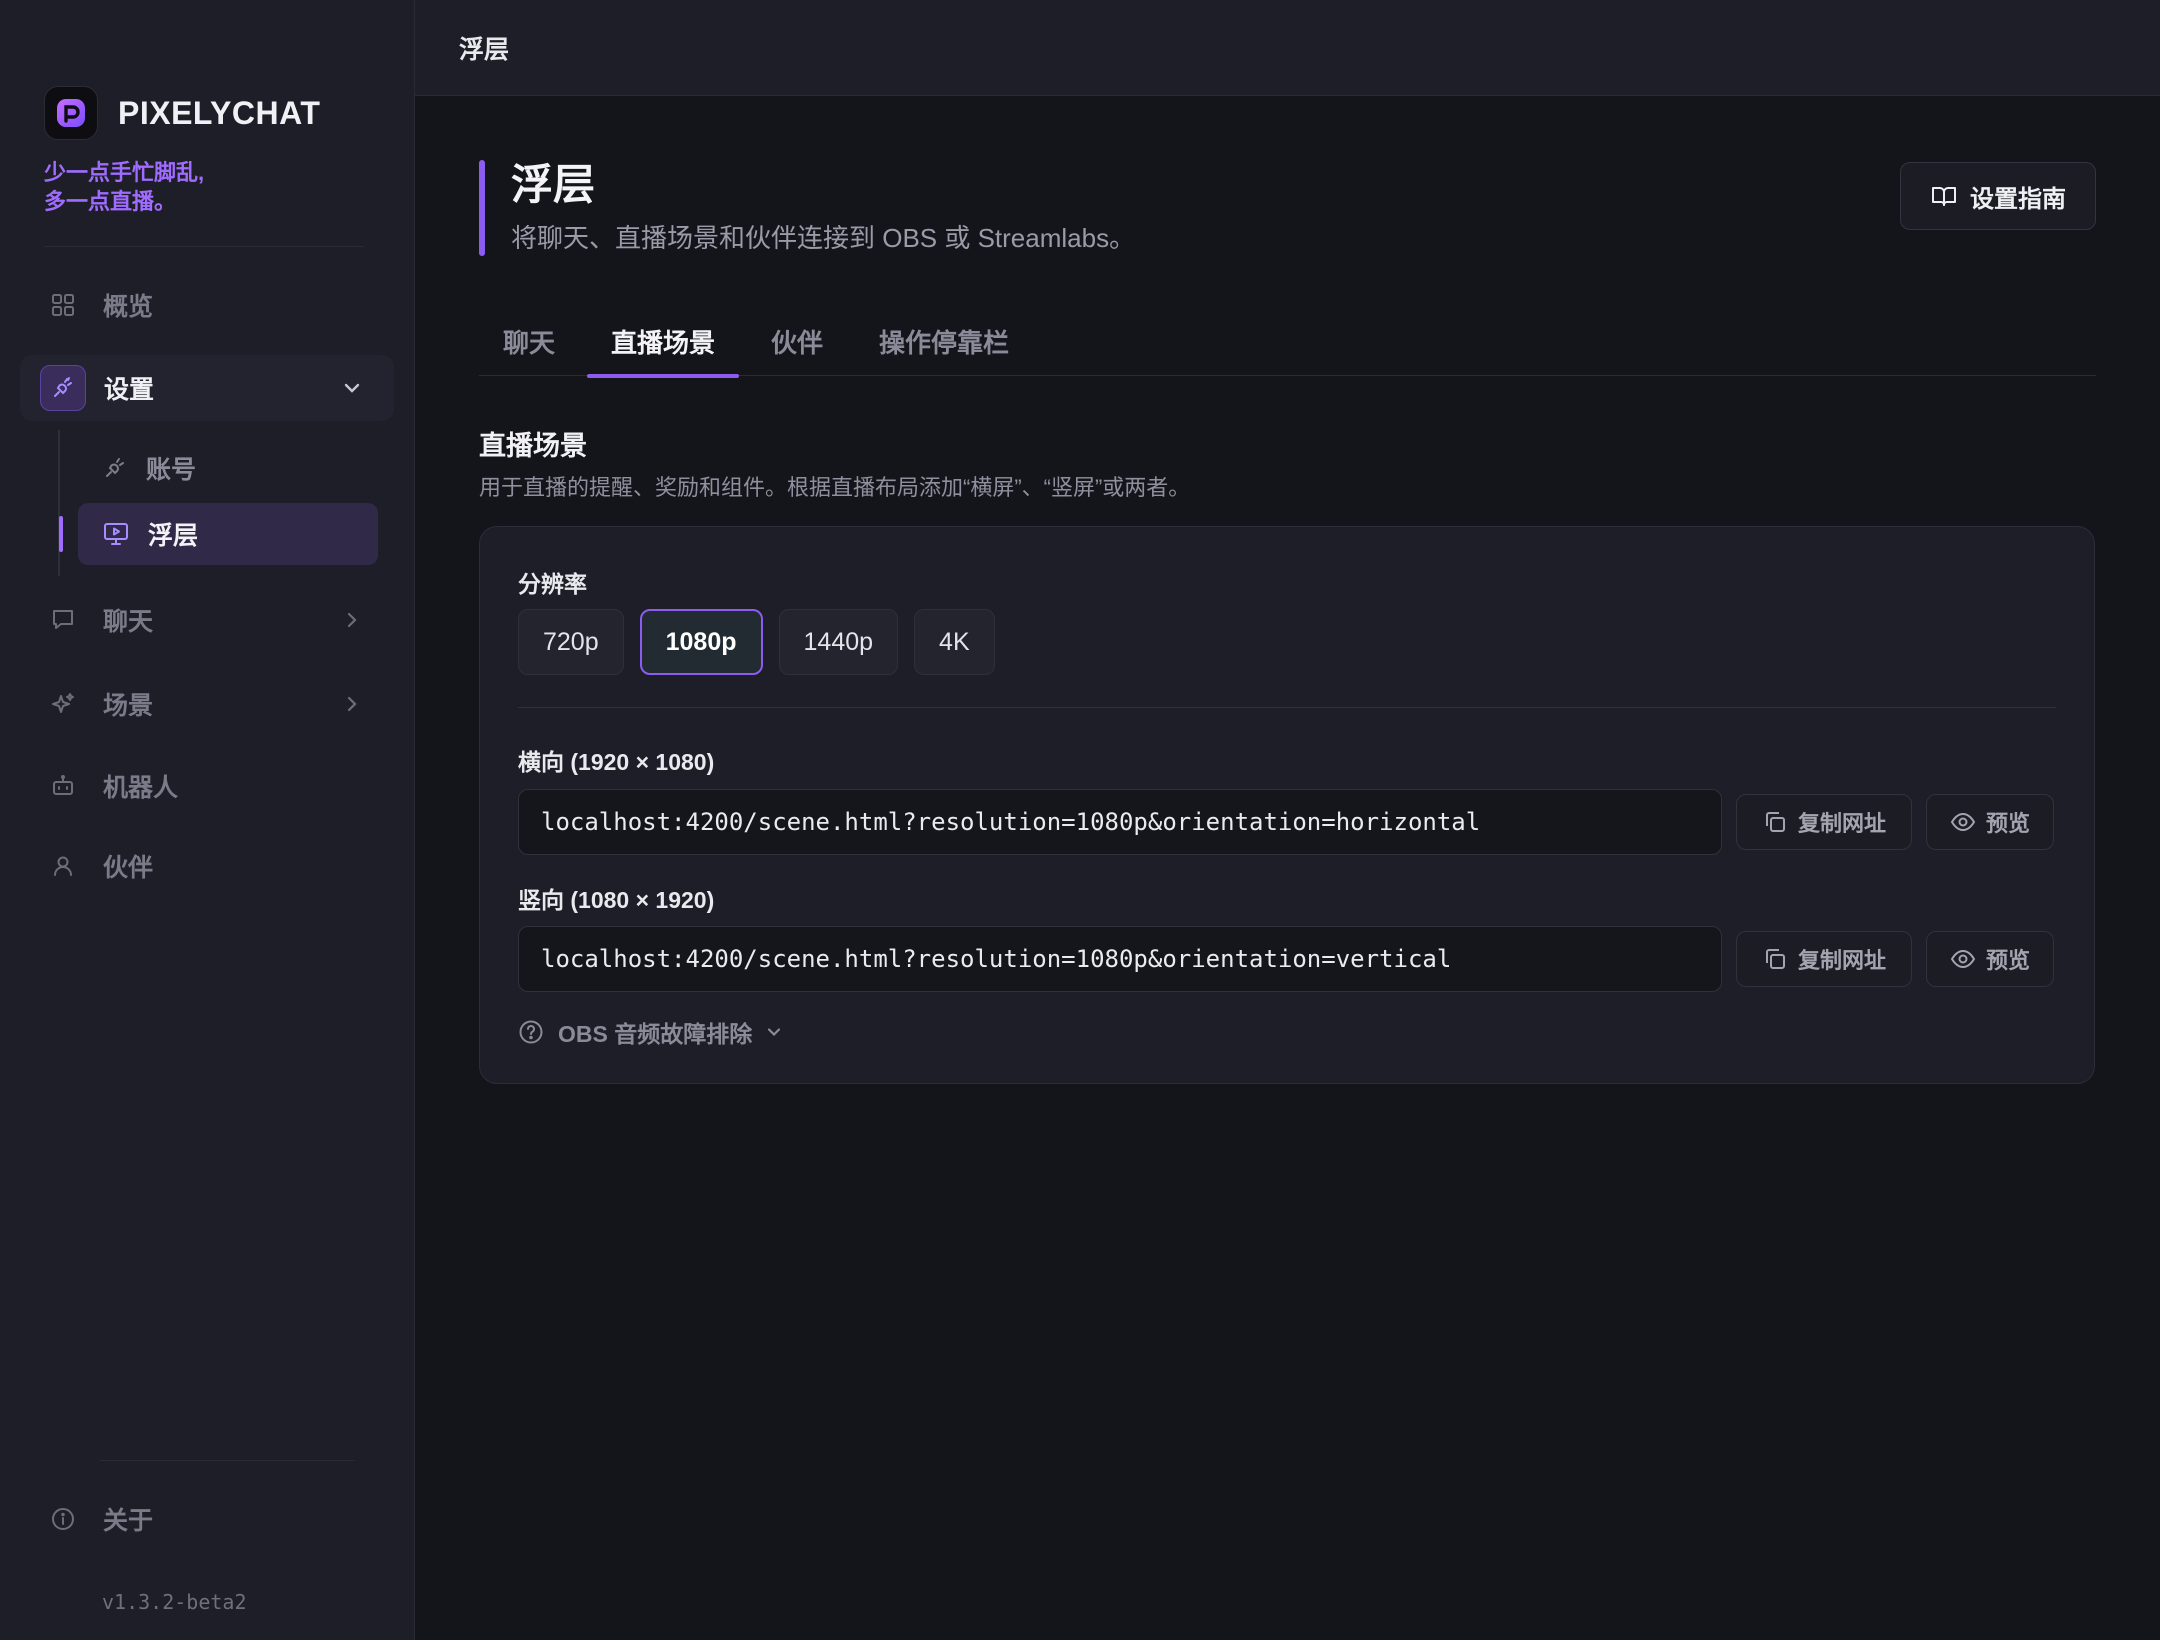 Image resolution: width=2160 pixels, height=1640 pixels. What do you see at coordinates (63, 866) in the screenshot?
I see `user-icon` at bounding box center [63, 866].